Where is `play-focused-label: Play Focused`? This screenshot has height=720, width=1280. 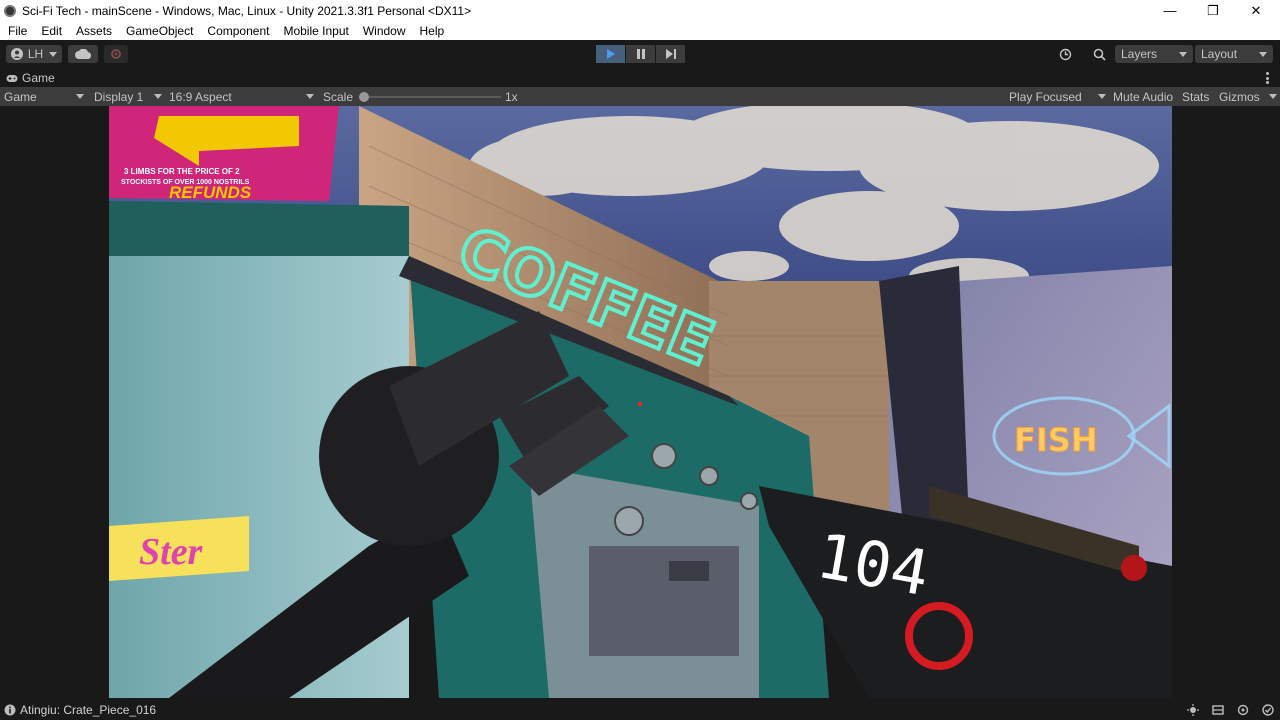
play-focused-label: Play Focused is located at coordinates (1045, 96).